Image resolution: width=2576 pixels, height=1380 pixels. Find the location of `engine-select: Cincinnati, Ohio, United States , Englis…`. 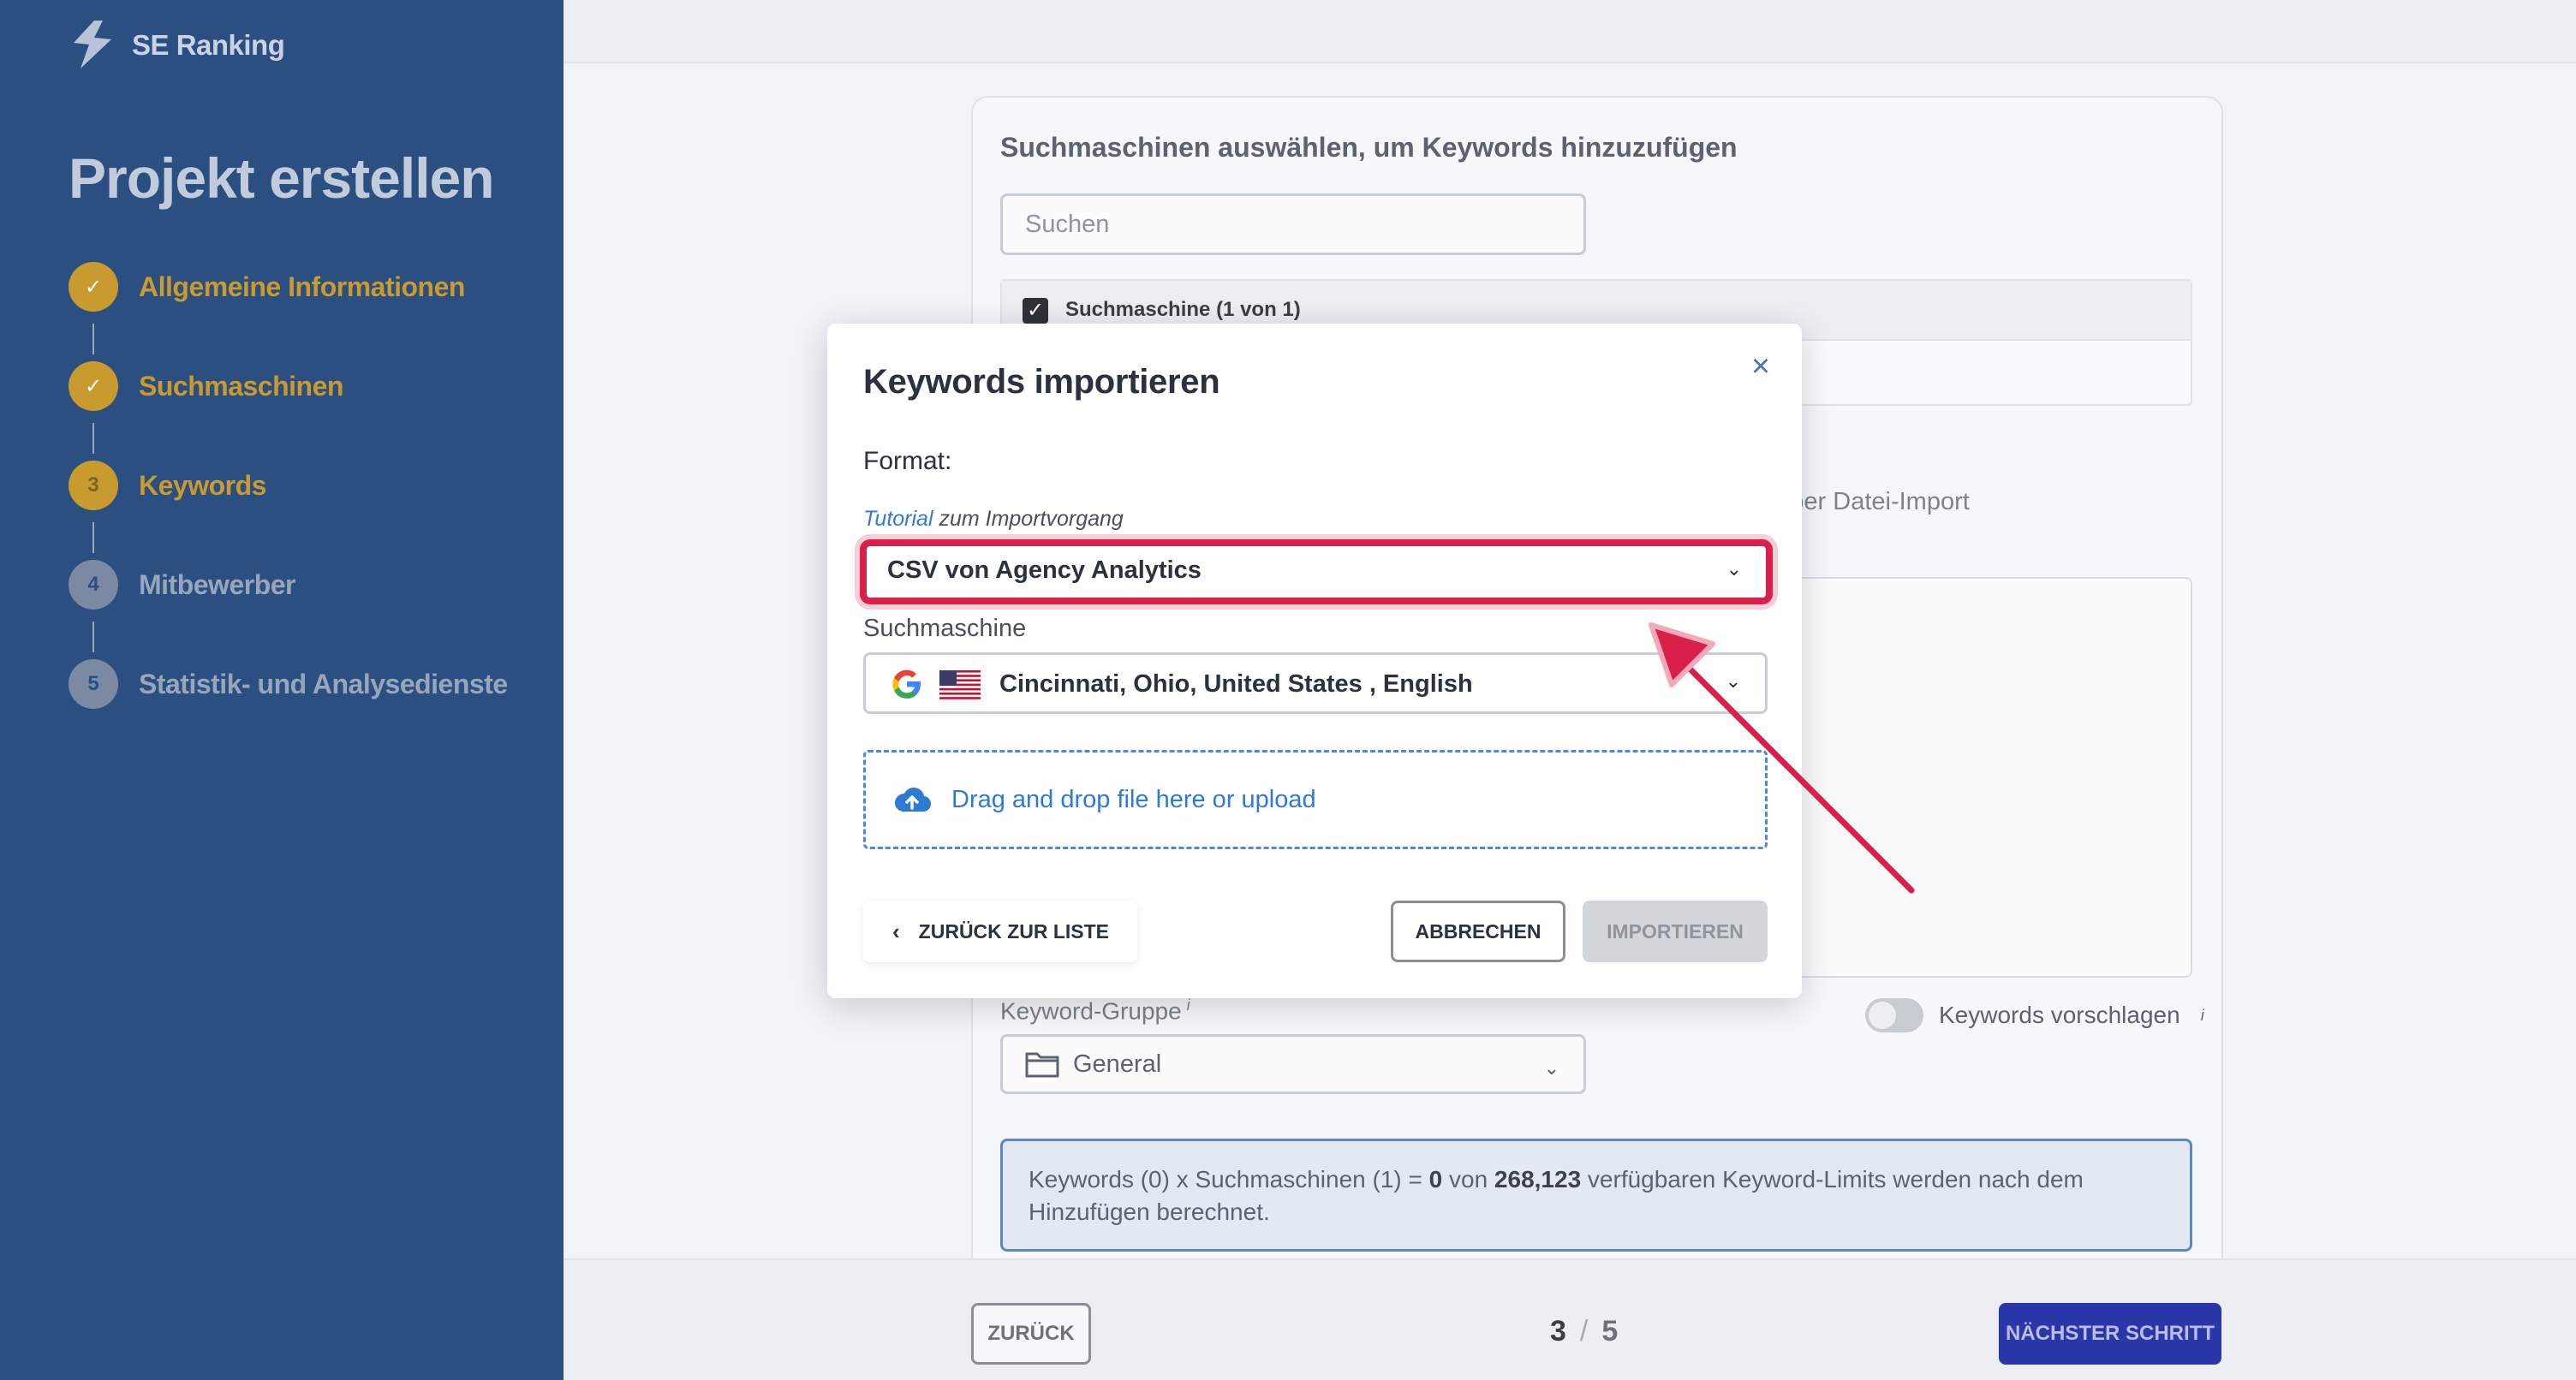

engine-select: Cincinnati, Ohio, United States , Englis… is located at coordinates (1315, 683).